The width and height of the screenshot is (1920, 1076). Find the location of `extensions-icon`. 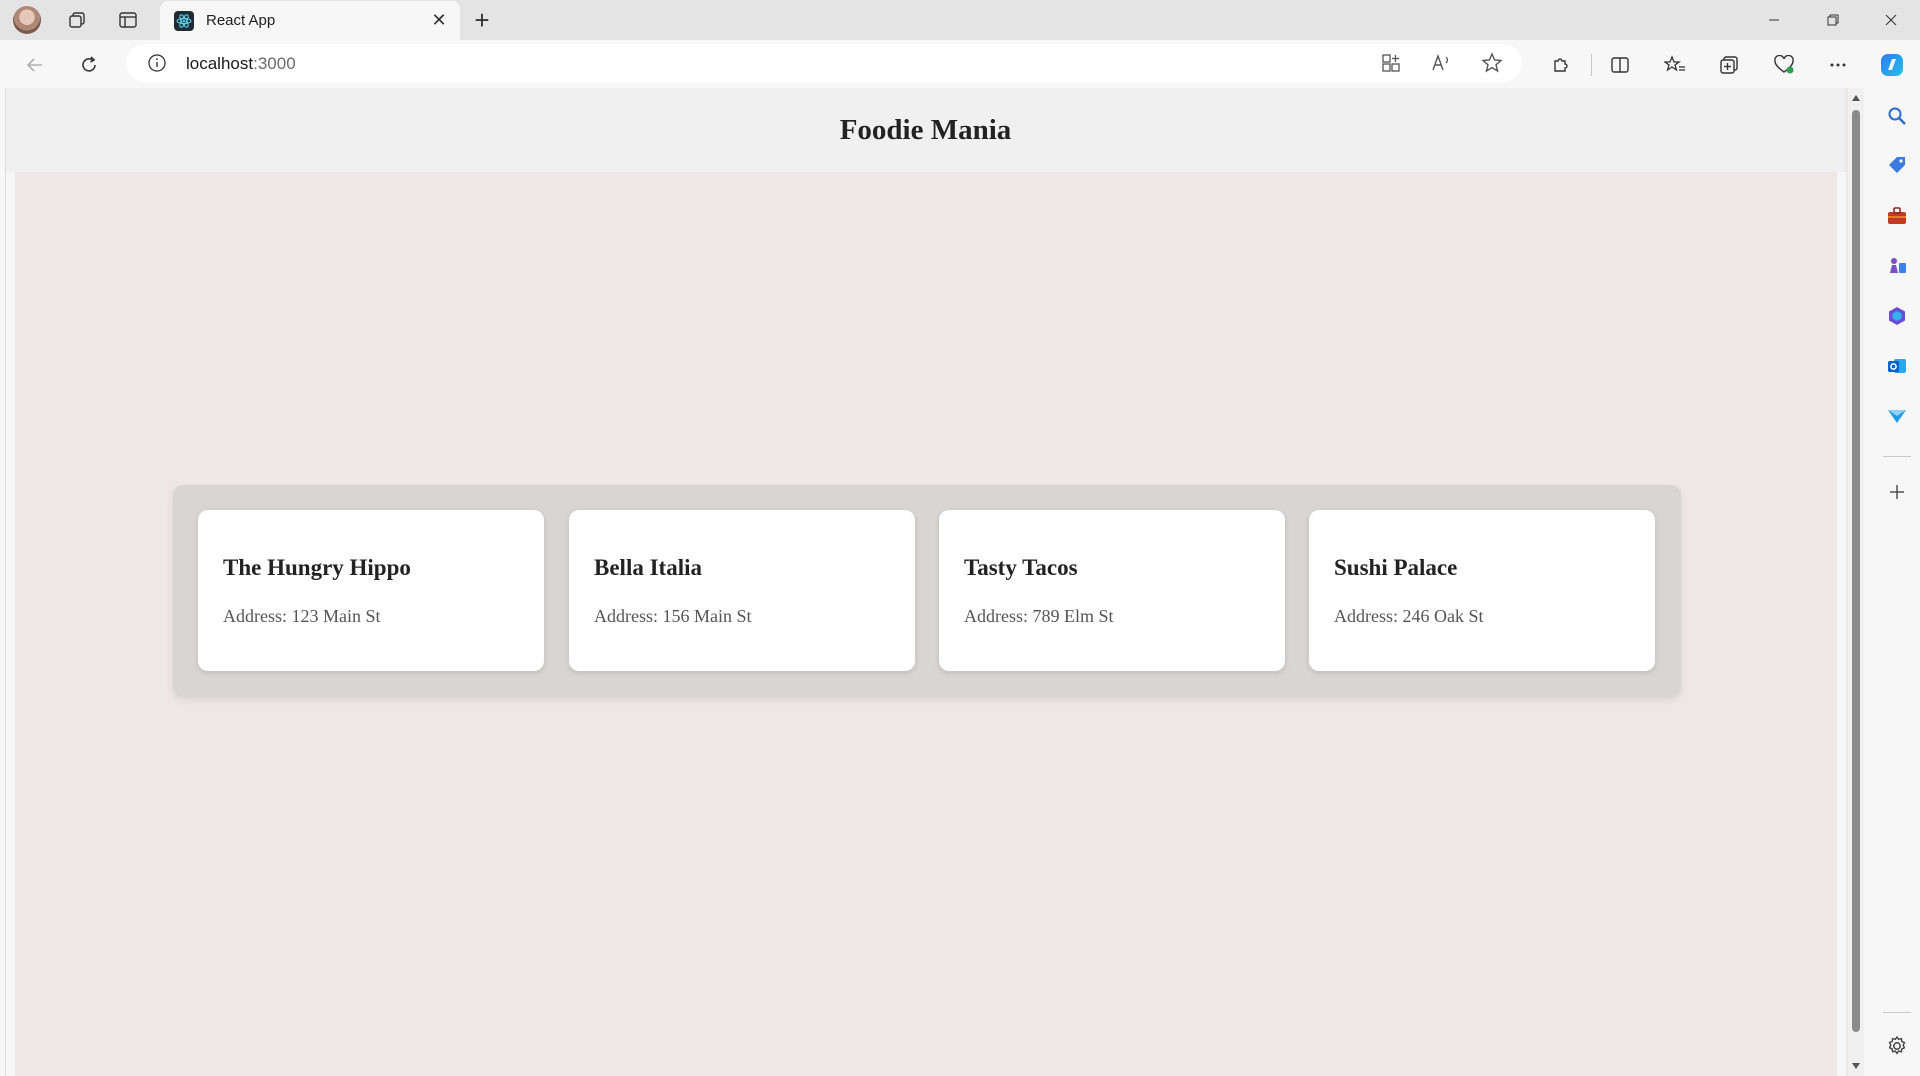

extensions-icon is located at coordinates (1560, 65).